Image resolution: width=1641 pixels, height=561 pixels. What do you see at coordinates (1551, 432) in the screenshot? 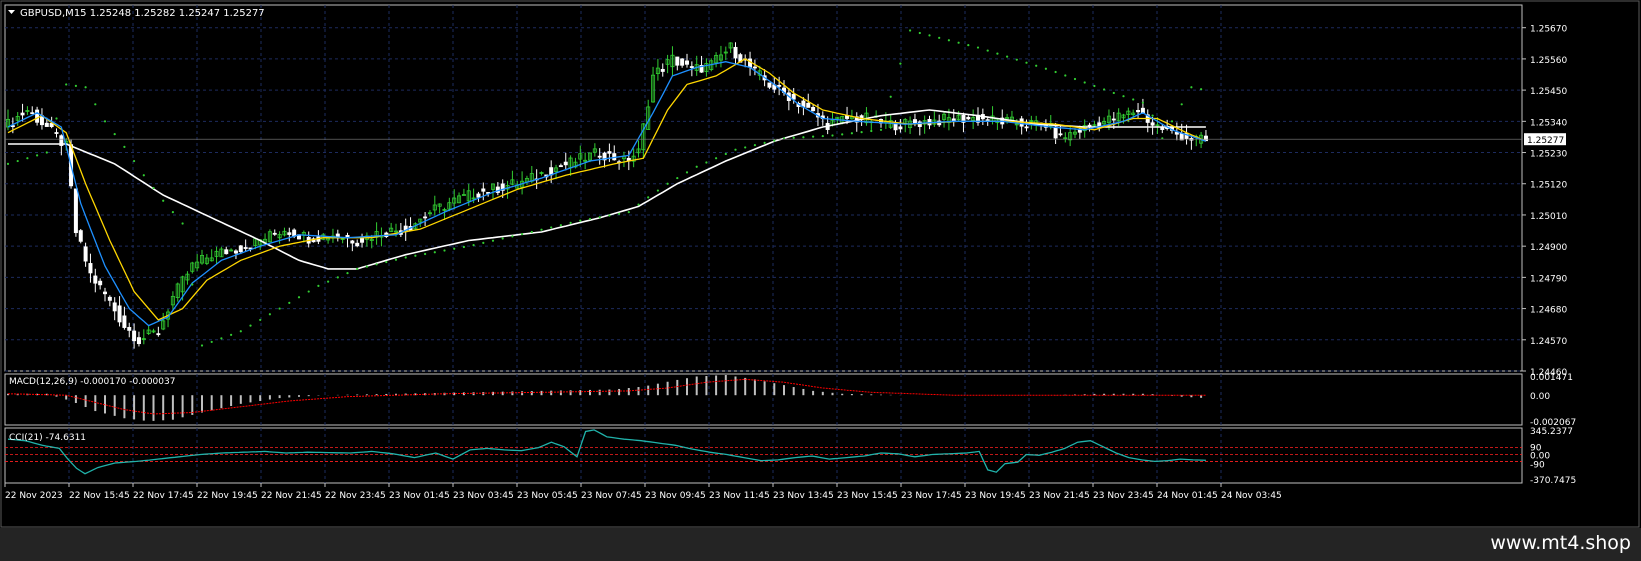
I see `cci-tick-label: 345.2377` at bounding box center [1551, 432].